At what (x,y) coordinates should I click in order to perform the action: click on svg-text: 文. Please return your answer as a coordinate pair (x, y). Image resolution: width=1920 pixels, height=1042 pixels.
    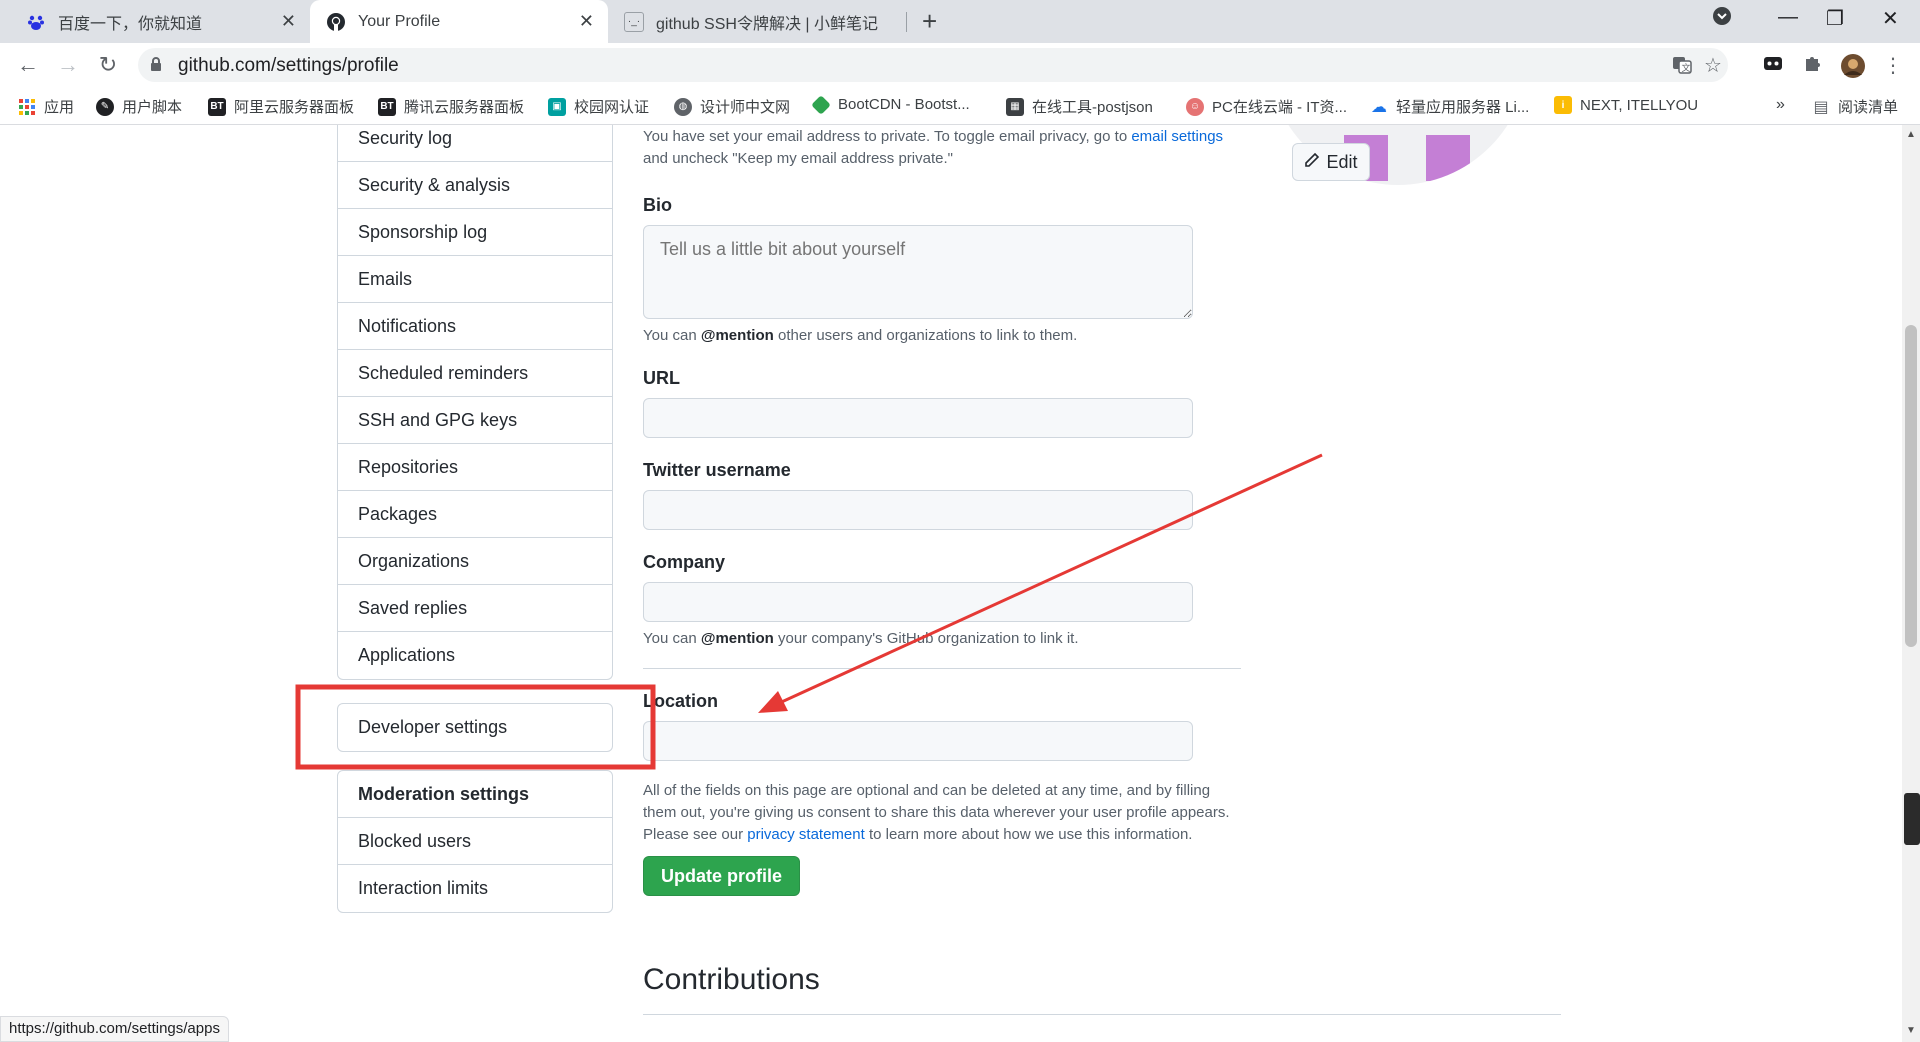
    Looking at the image, I should click on (1686, 68).